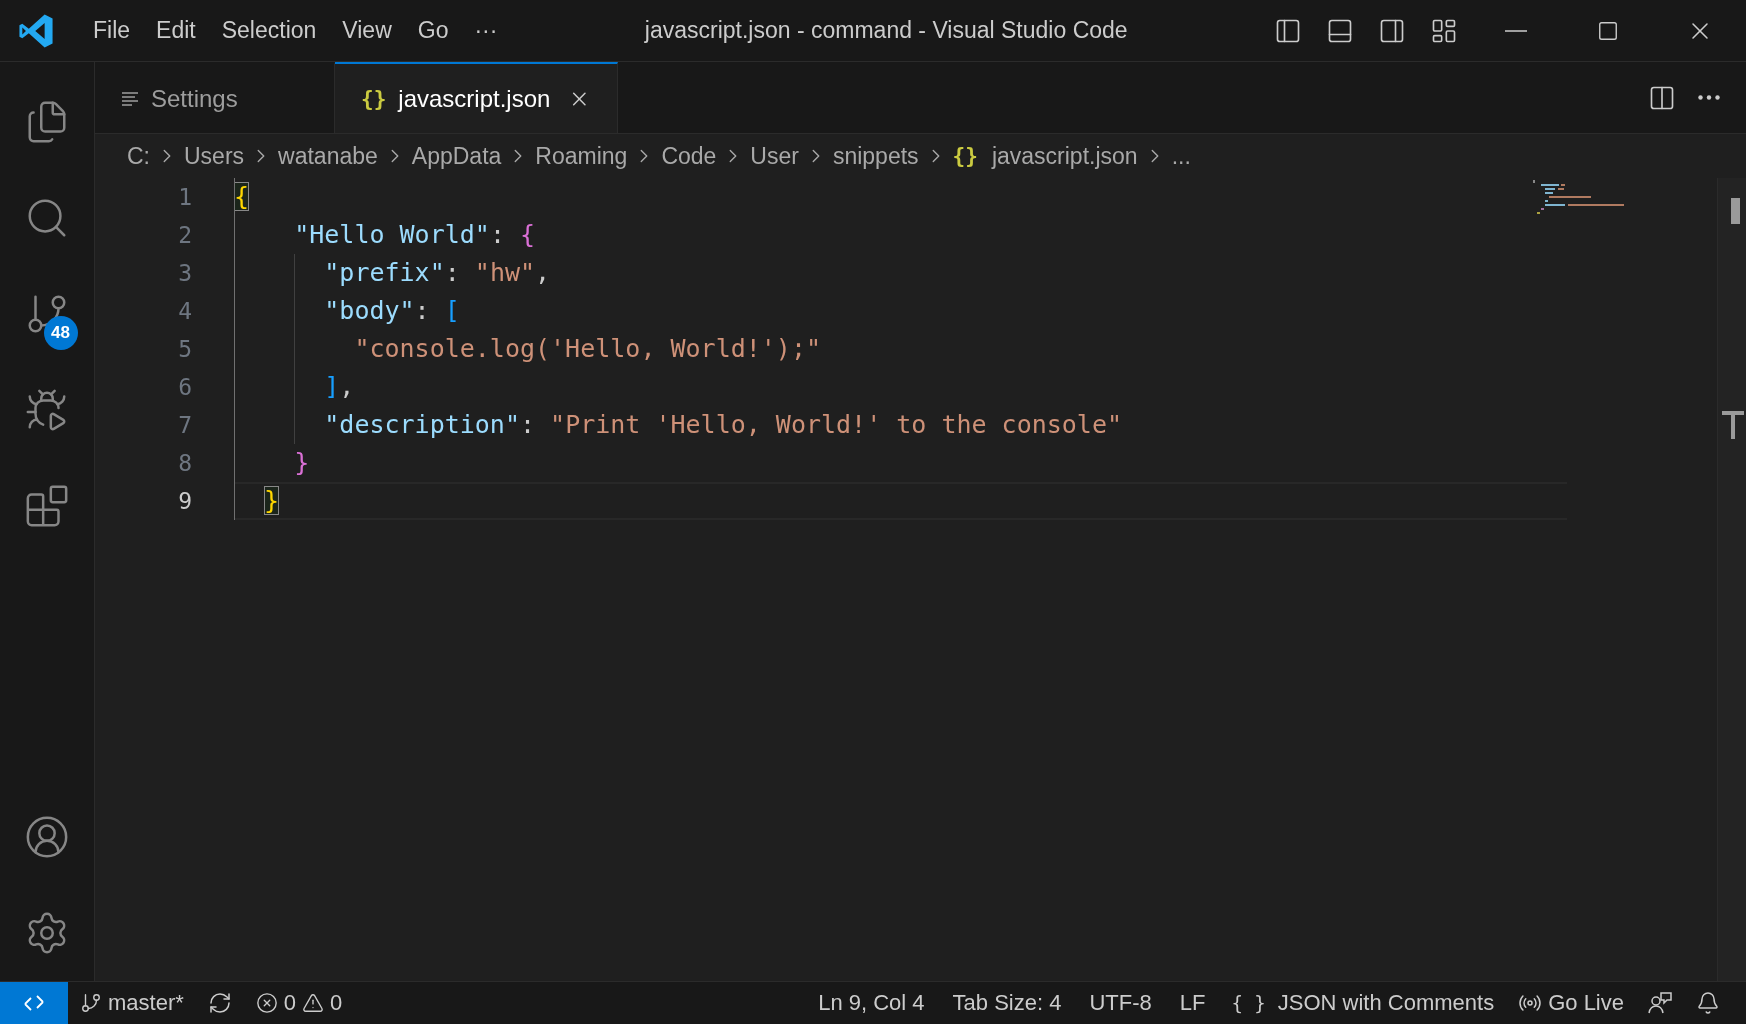 The width and height of the screenshot is (1746, 1024). I want to click on go-live-button: Go Live, so click(1571, 1003).